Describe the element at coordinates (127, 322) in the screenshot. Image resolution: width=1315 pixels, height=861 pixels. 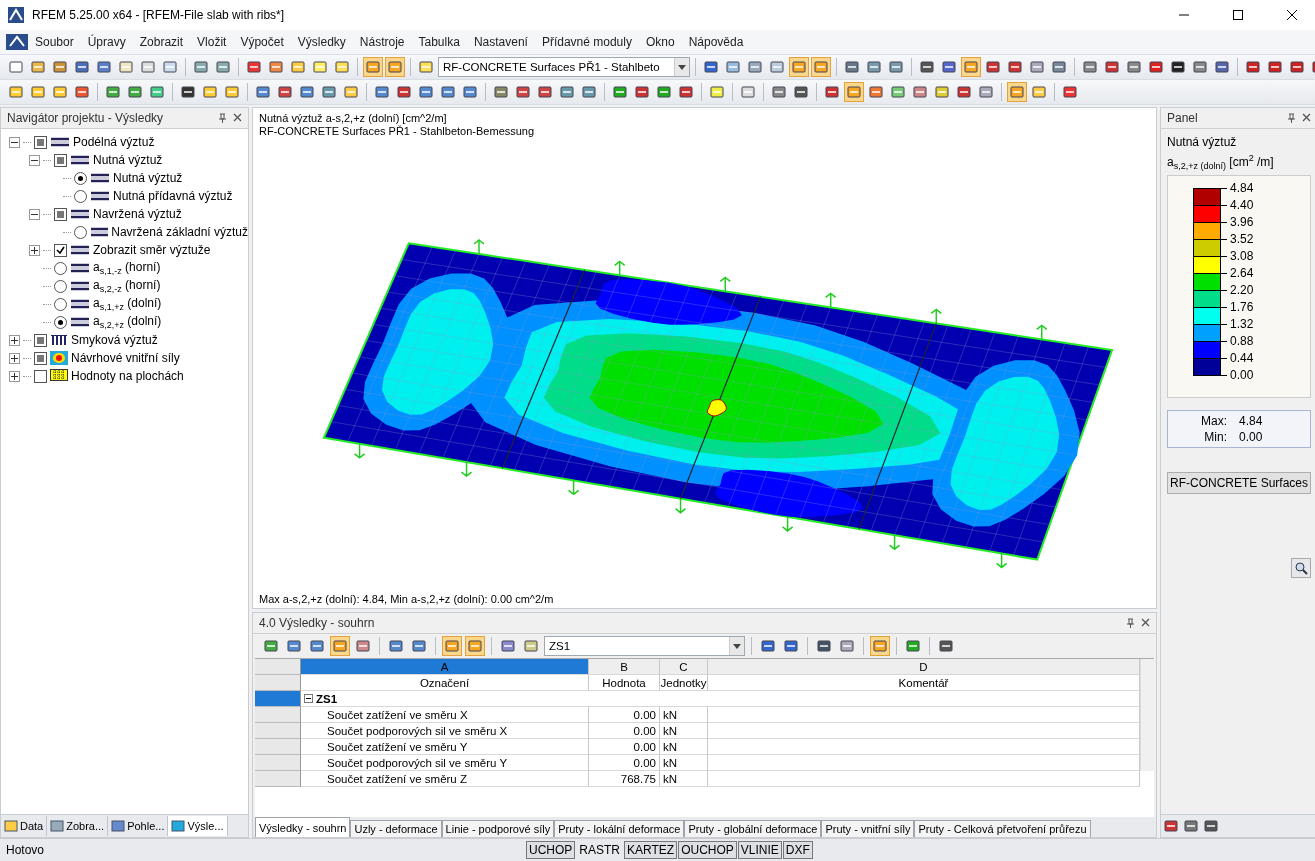
I see `tree-item-label: a$_{s,2,+z}$ (dolní)` at that location.